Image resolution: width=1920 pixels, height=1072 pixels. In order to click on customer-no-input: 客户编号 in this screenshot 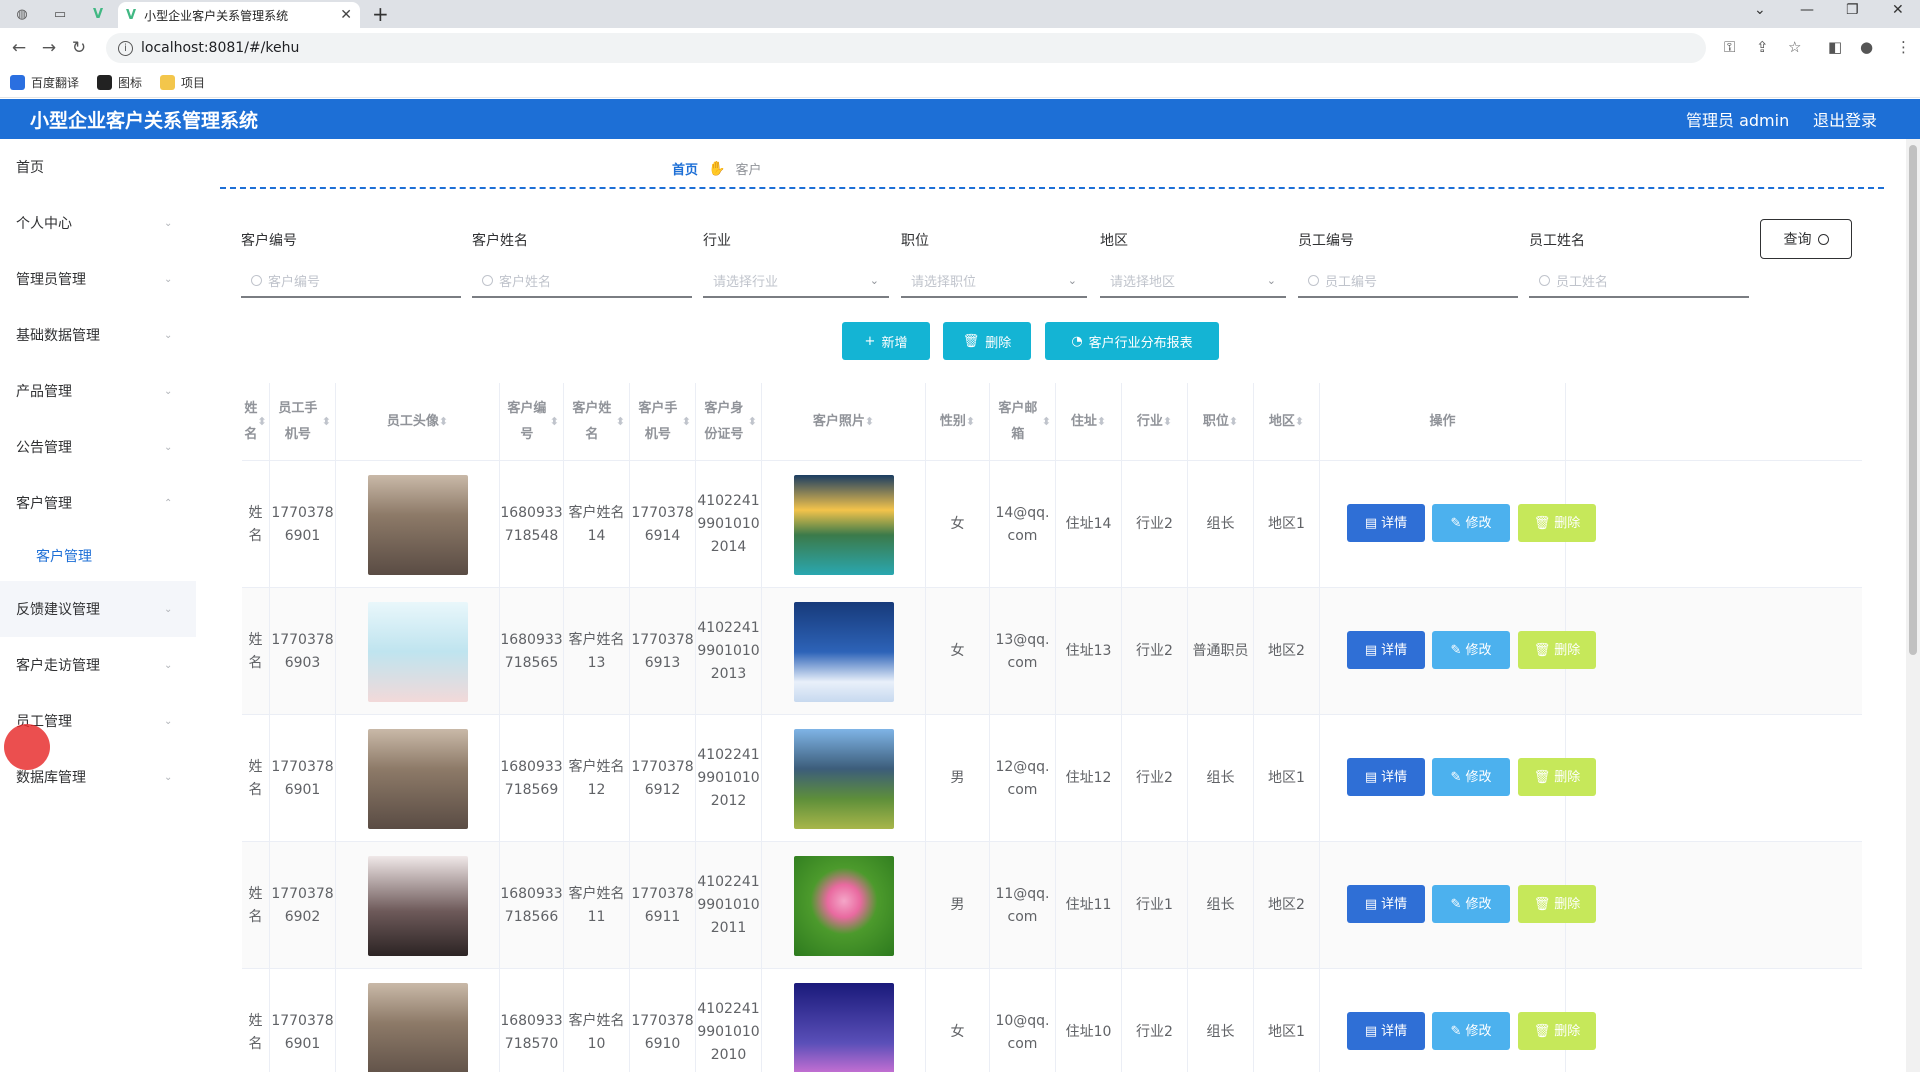, I will do `click(351, 281)`.